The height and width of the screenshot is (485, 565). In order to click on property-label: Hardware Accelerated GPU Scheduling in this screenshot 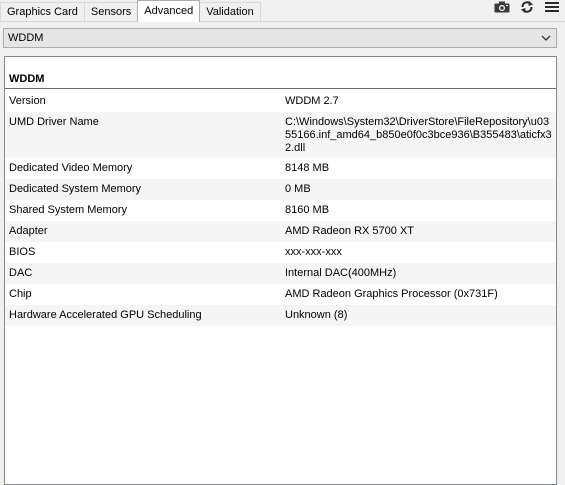, I will do `click(105, 315)`.